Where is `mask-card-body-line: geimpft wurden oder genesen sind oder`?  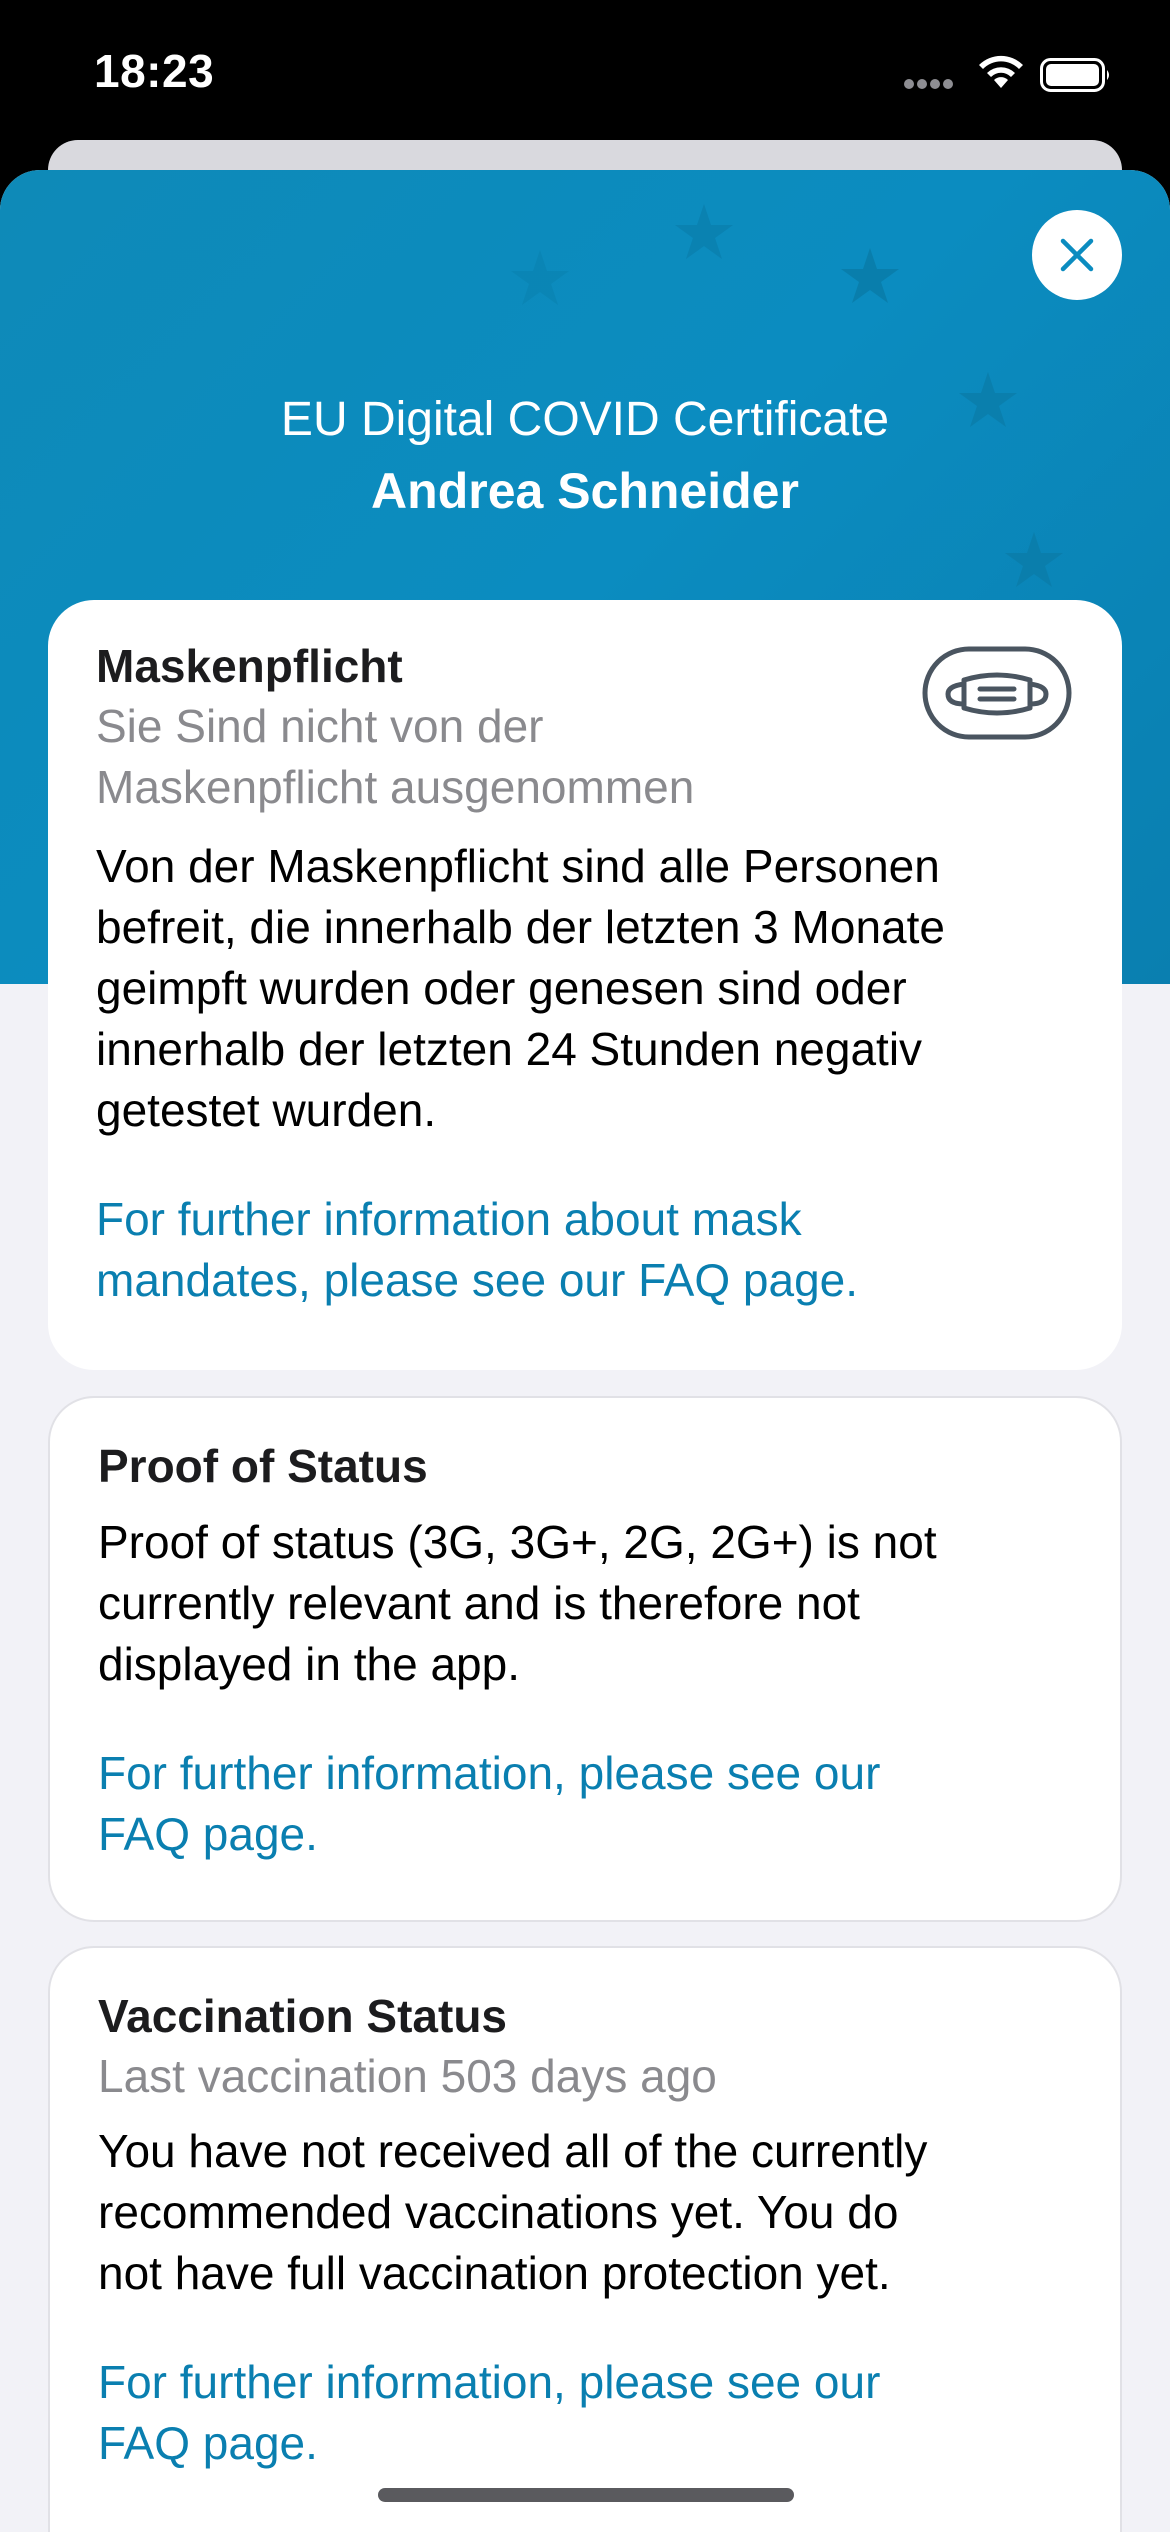
mask-card-body-line: geimpft wurden oder genesen sind oder is located at coordinates (501, 988).